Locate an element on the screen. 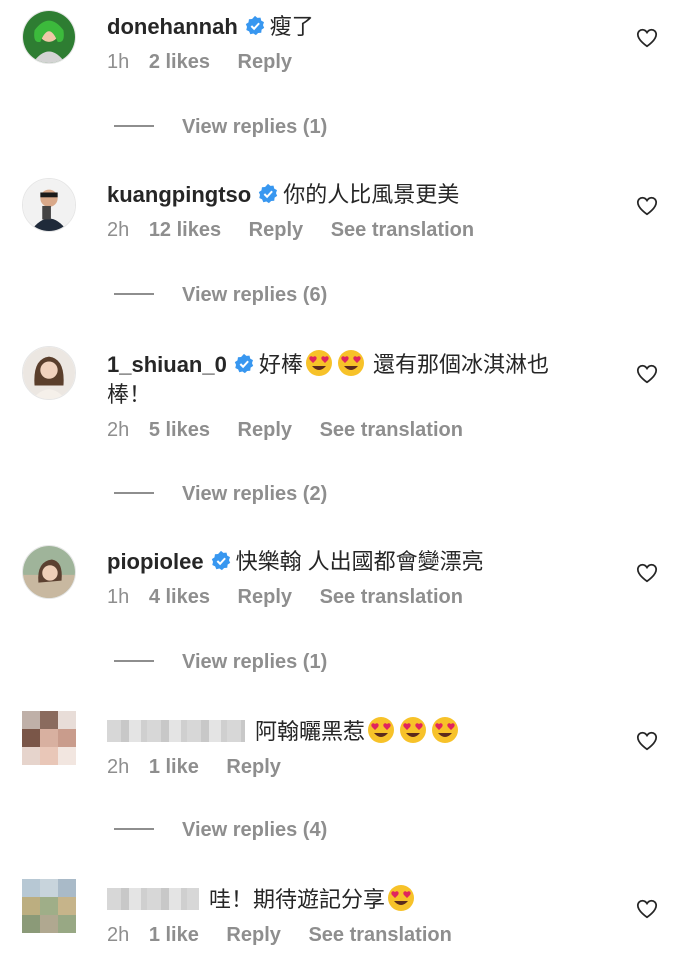 Image resolution: width=678 pixels, height=958 pixels. comment-text: 你的人比風景更美 is located at coordinates (371, 194).